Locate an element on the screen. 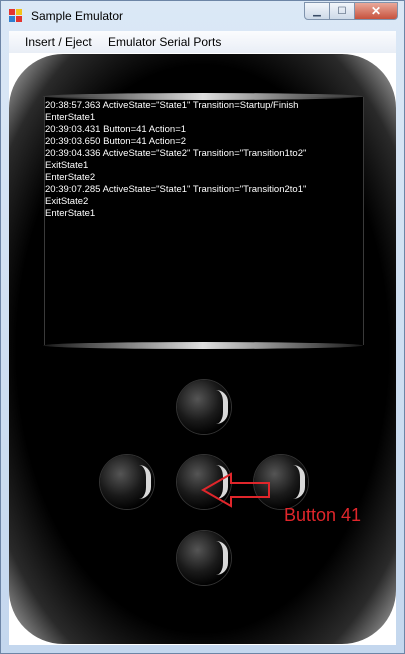 This screenshot has height=654, width=405. menu-insert-eject: Insert / Eject is located at coordinates (58, 42).